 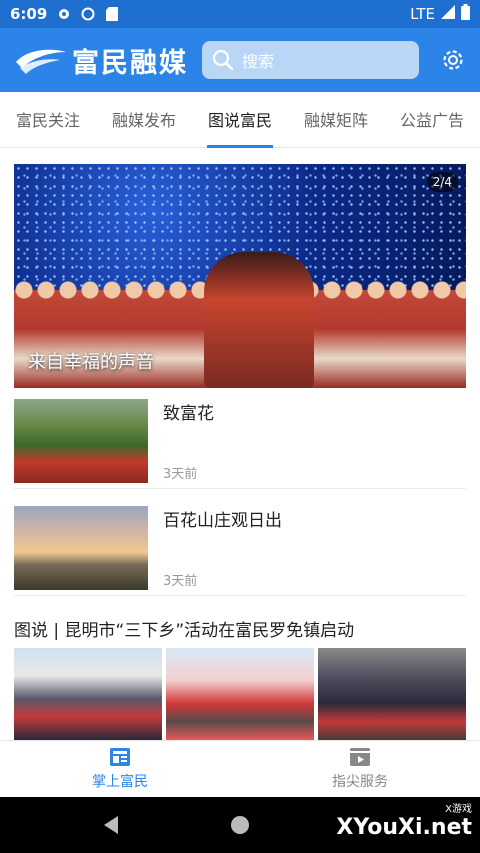 What do you see at coordinates (130, 63) in the screenshot?
I see `app-name: 富民融媒` at bounding box center [130, 63].